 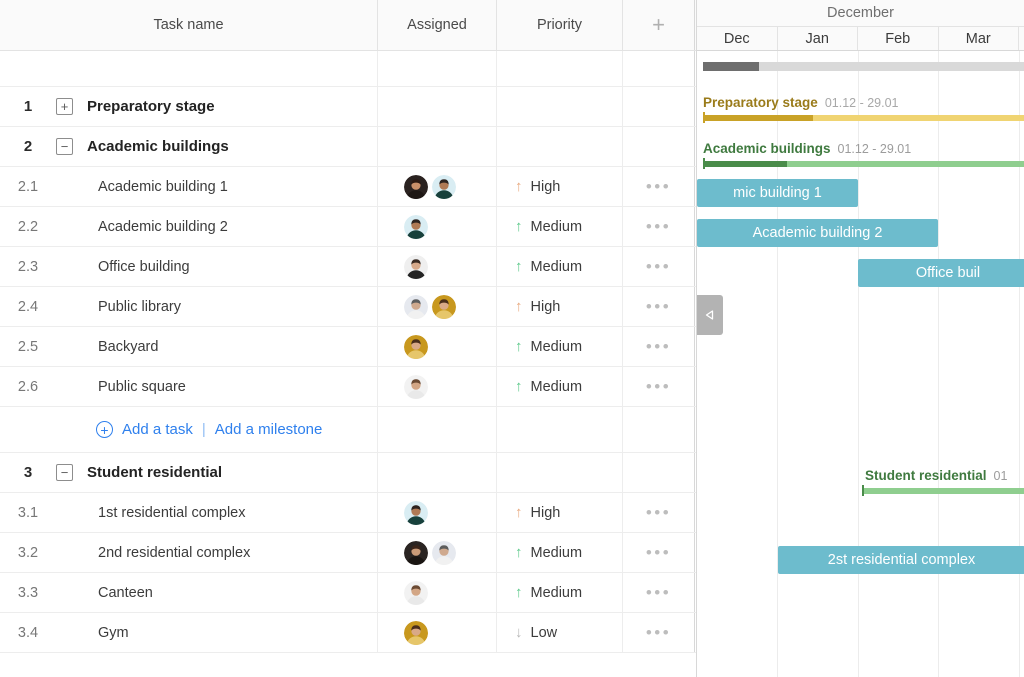 What do you see at coordinates (777, 193) in the screenshot?
I see `gantt-bar-academic-building-1: mic building 1` at bounding box center [777, 193].